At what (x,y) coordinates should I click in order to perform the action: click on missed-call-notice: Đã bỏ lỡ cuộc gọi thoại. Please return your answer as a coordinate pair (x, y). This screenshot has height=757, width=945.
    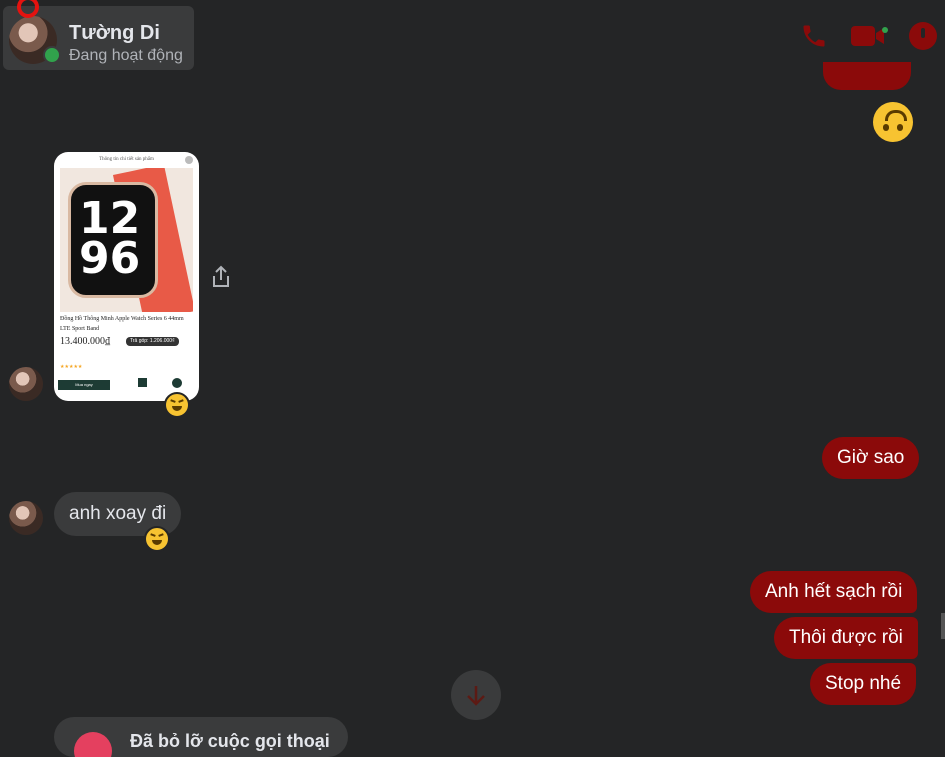
    Looking at the image, I should click on (201, 737).